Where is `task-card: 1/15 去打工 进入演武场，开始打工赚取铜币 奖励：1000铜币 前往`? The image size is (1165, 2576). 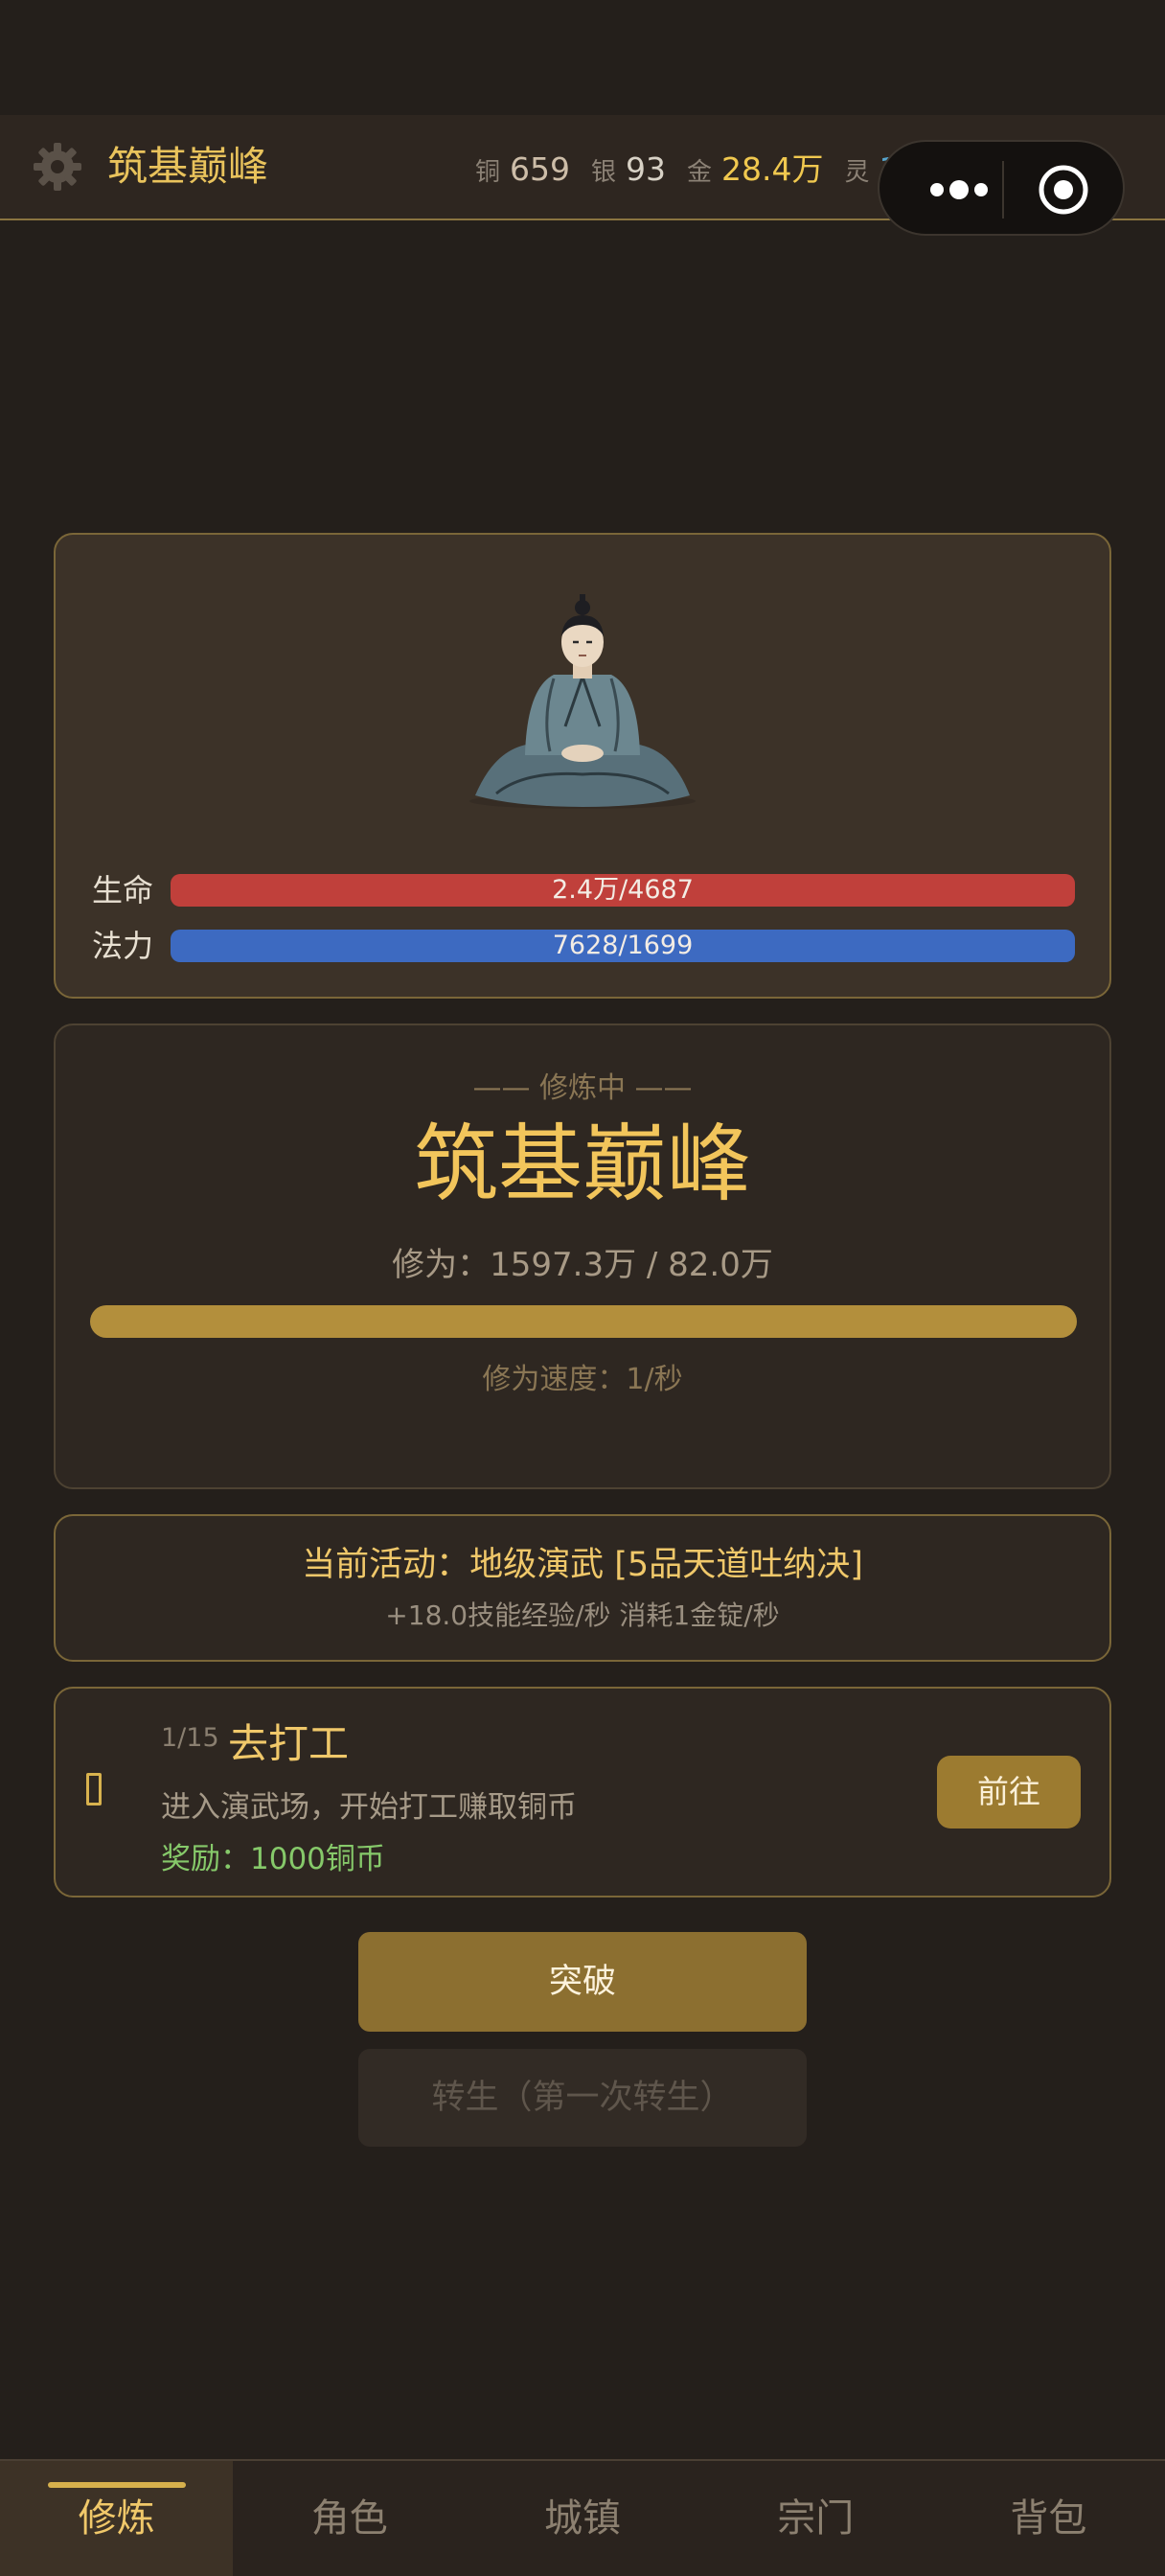 task-card: 1/15 去打工 进入演武场，开始打工赚取铜币 奖励：1000铜币 前往 is located at coordinates (582, 1792).